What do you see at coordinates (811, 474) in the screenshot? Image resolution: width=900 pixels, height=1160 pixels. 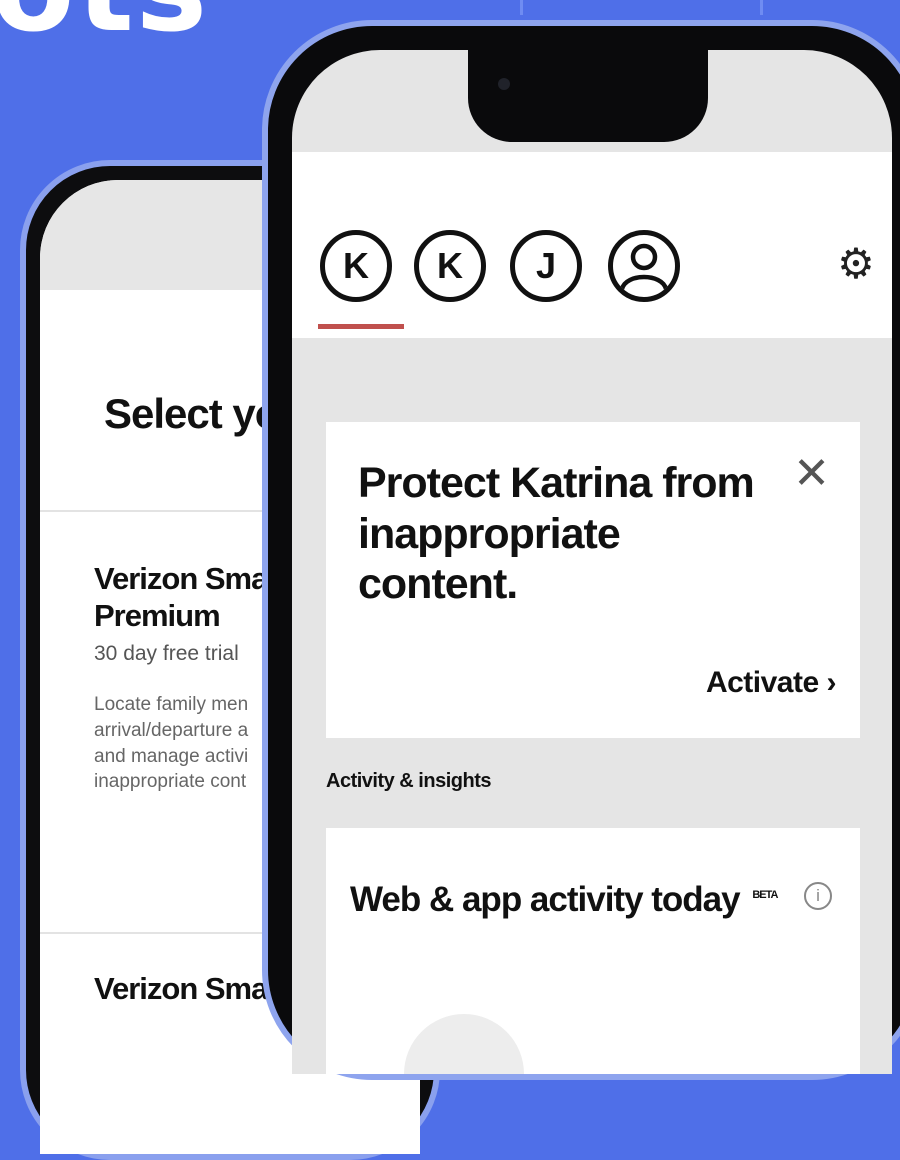 I see `close-icon: ✕` at bounding box center [811, 474].